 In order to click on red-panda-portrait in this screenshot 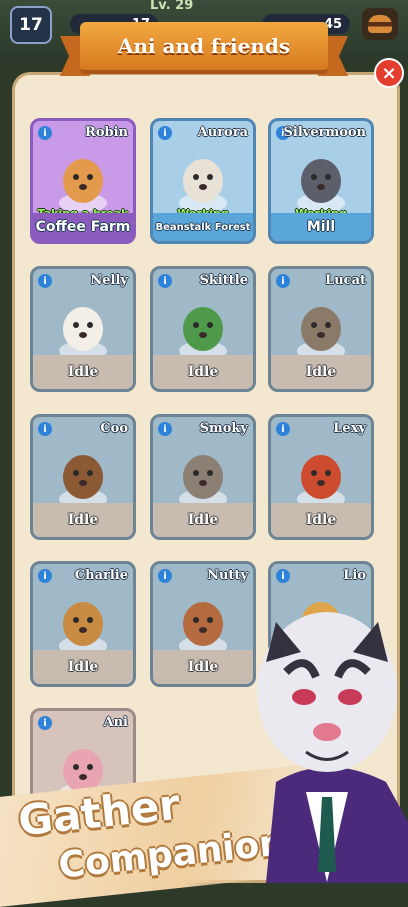, I will do `click(321, 481)`.